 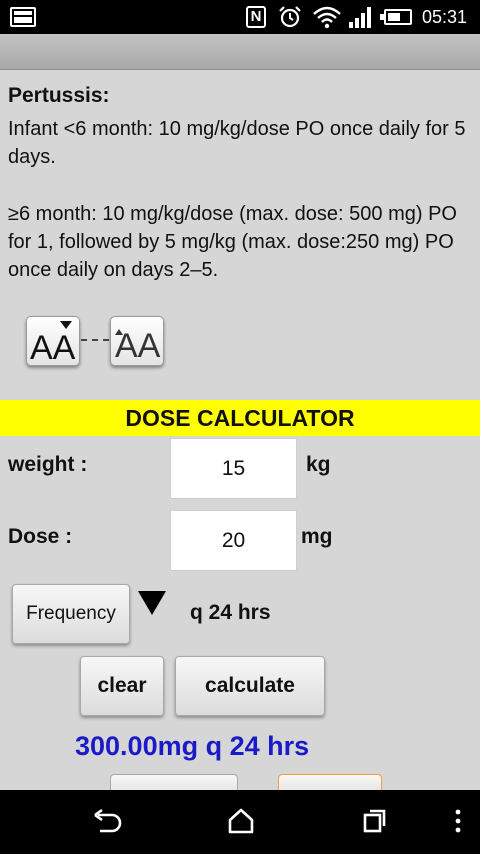 What do you see at coordinates (40, 536) in the screenshot?
I see `dose-label: Dose :` at bounding box center [40, 536].